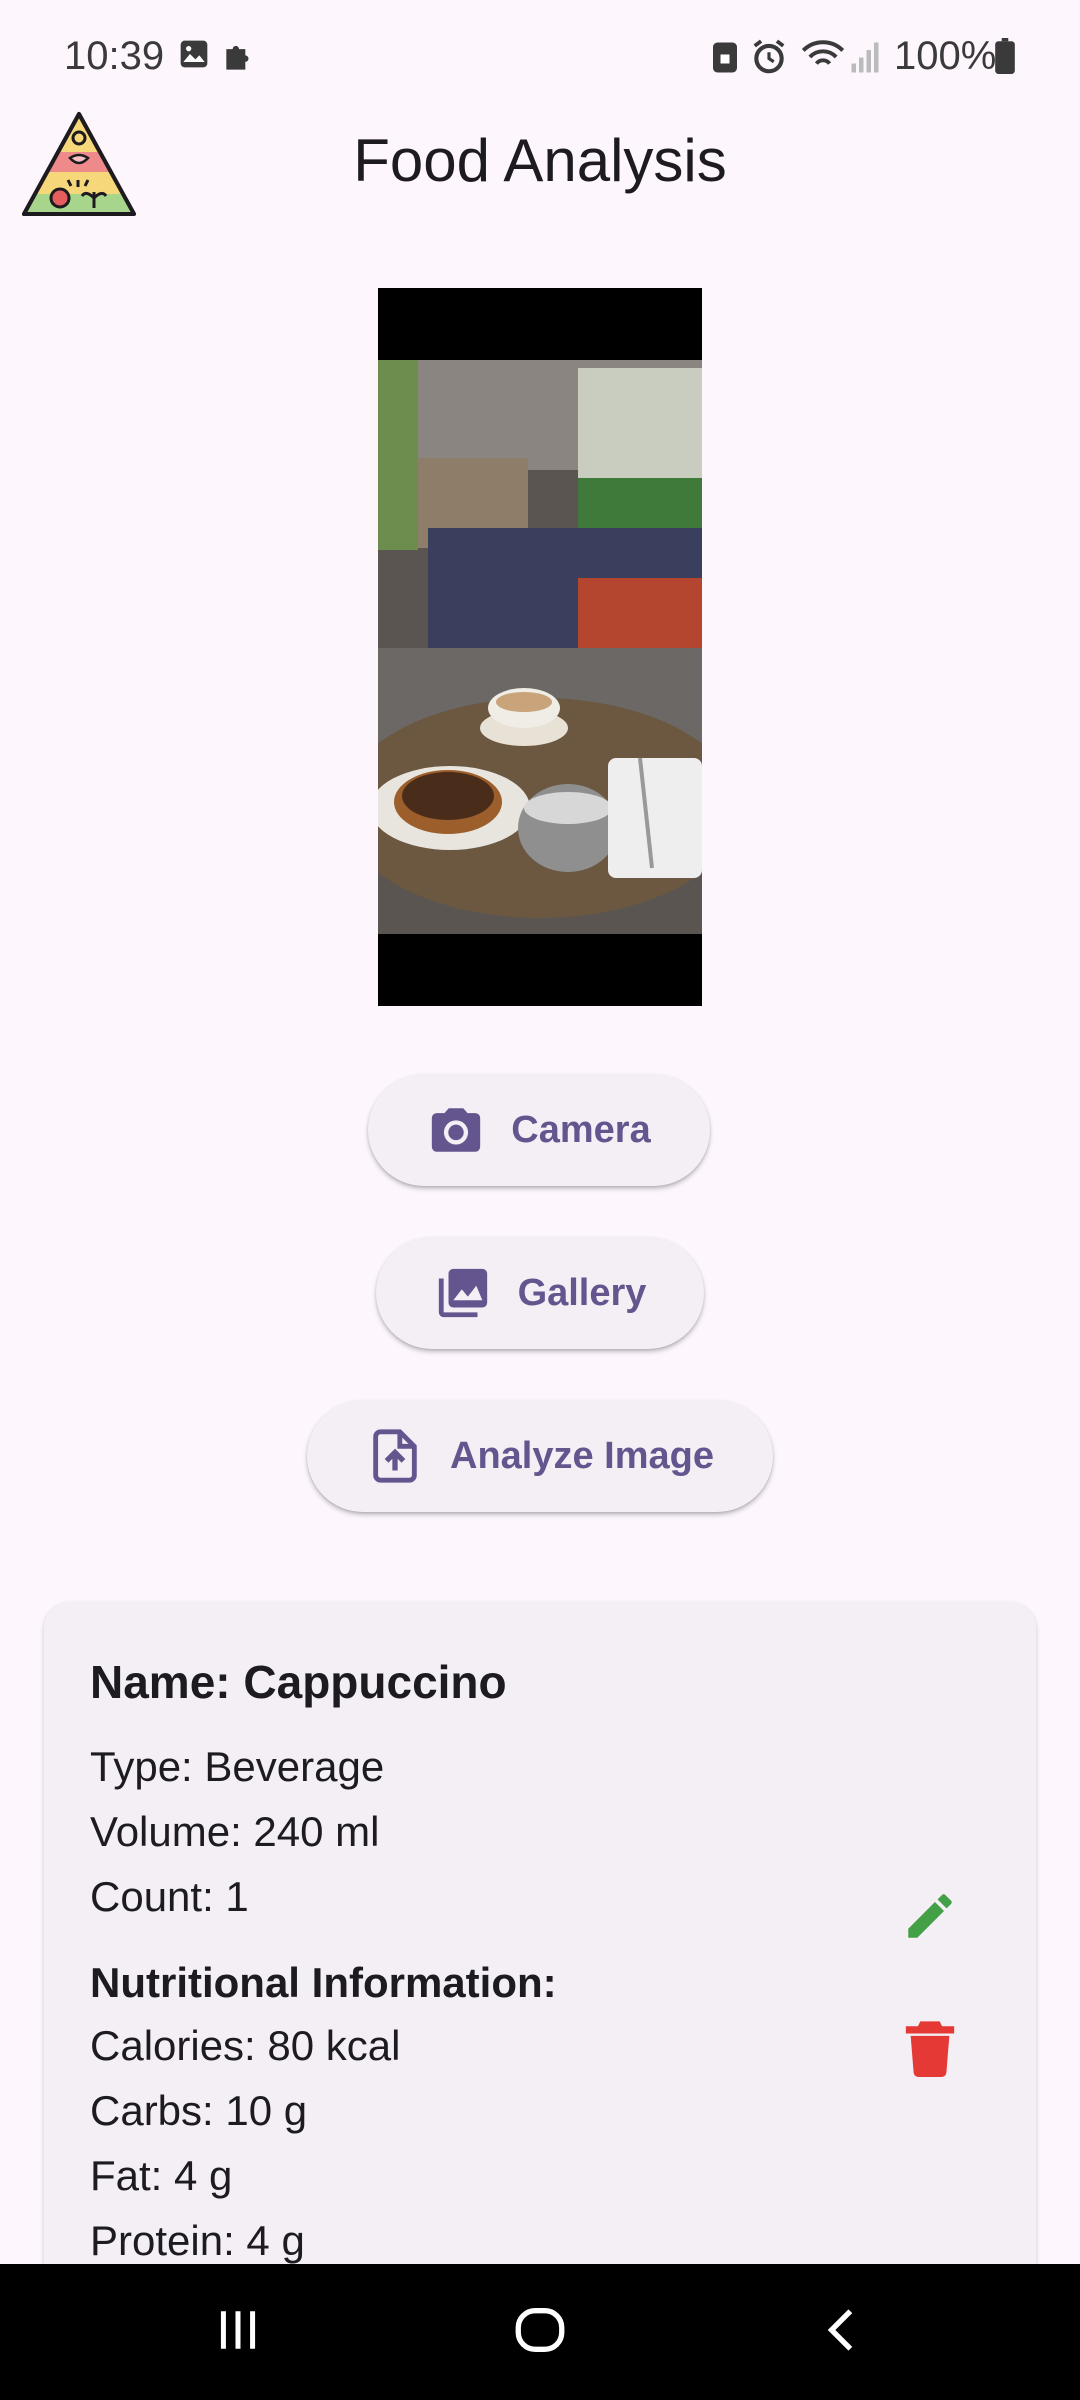 The height and width of the screenshot is (2400, 1080). What do you see at coordinates (395, 1456) in the screenshot?
I see `upload-file-icon` at bounding box center [395, 1456].